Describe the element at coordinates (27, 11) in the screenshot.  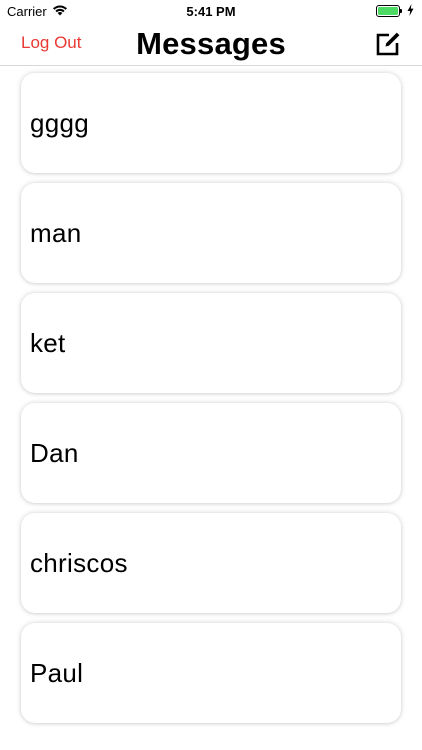
I see `carrier-label: Carrier` at that location.